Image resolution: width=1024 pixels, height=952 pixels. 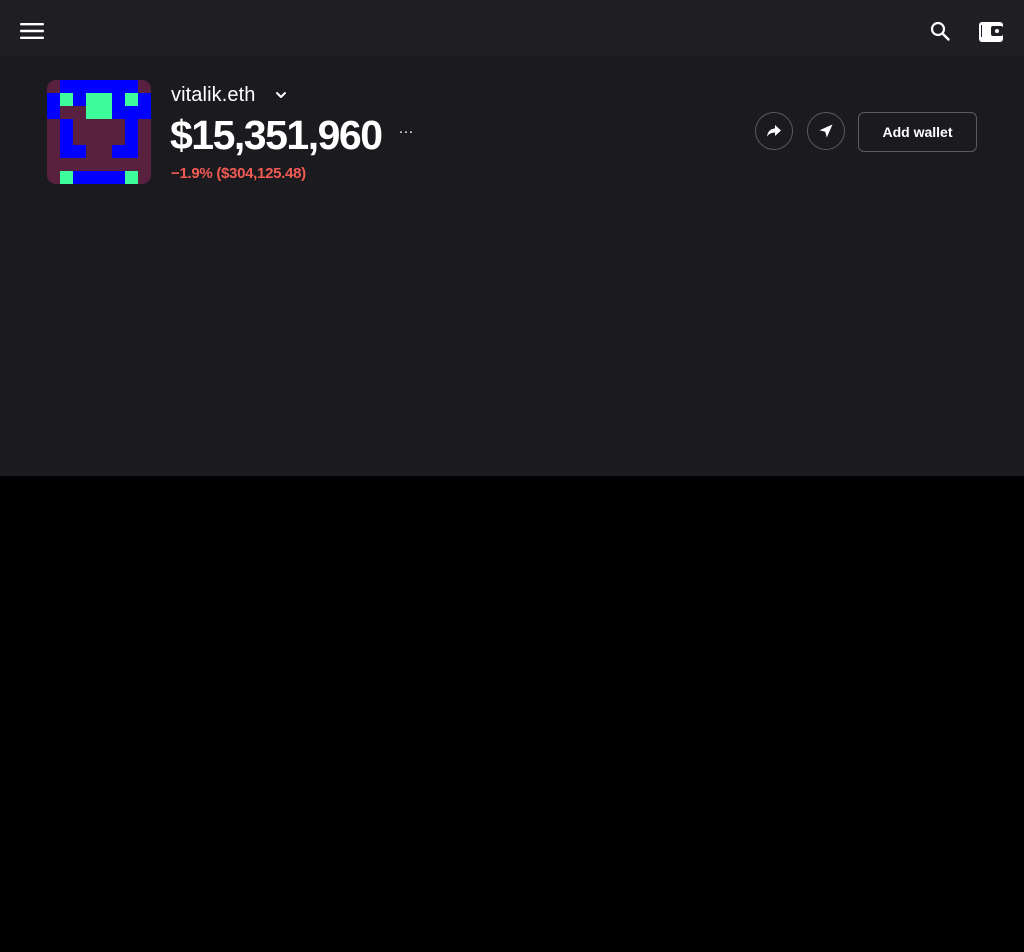 I want to click on send-icon, so click(x=826, y=131).